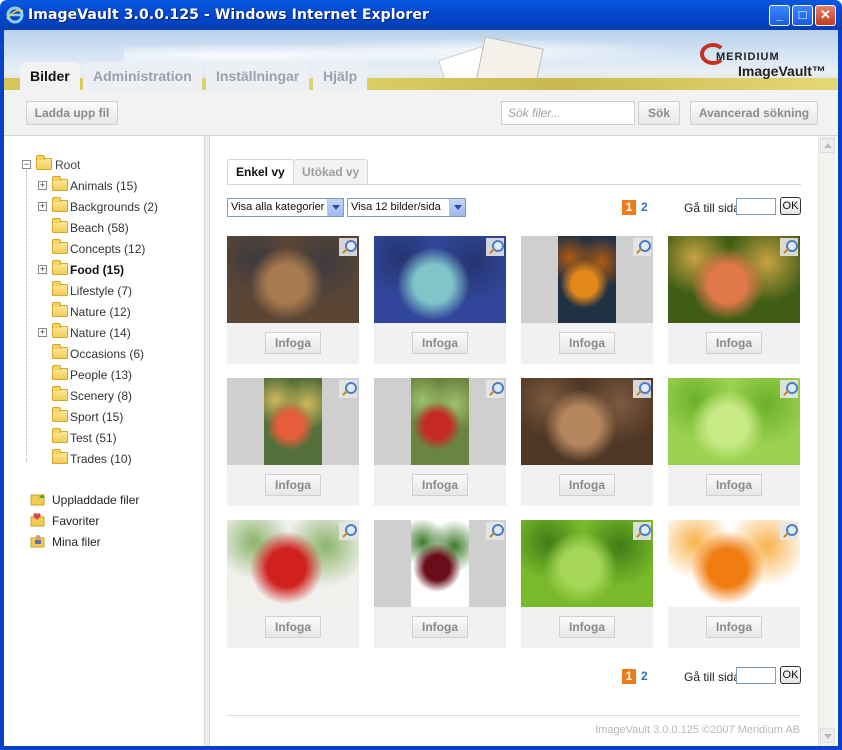  Describe the element at coordinates (97, 270) in the screenshot. I see `tree-item-label: Food (15)` at that location.